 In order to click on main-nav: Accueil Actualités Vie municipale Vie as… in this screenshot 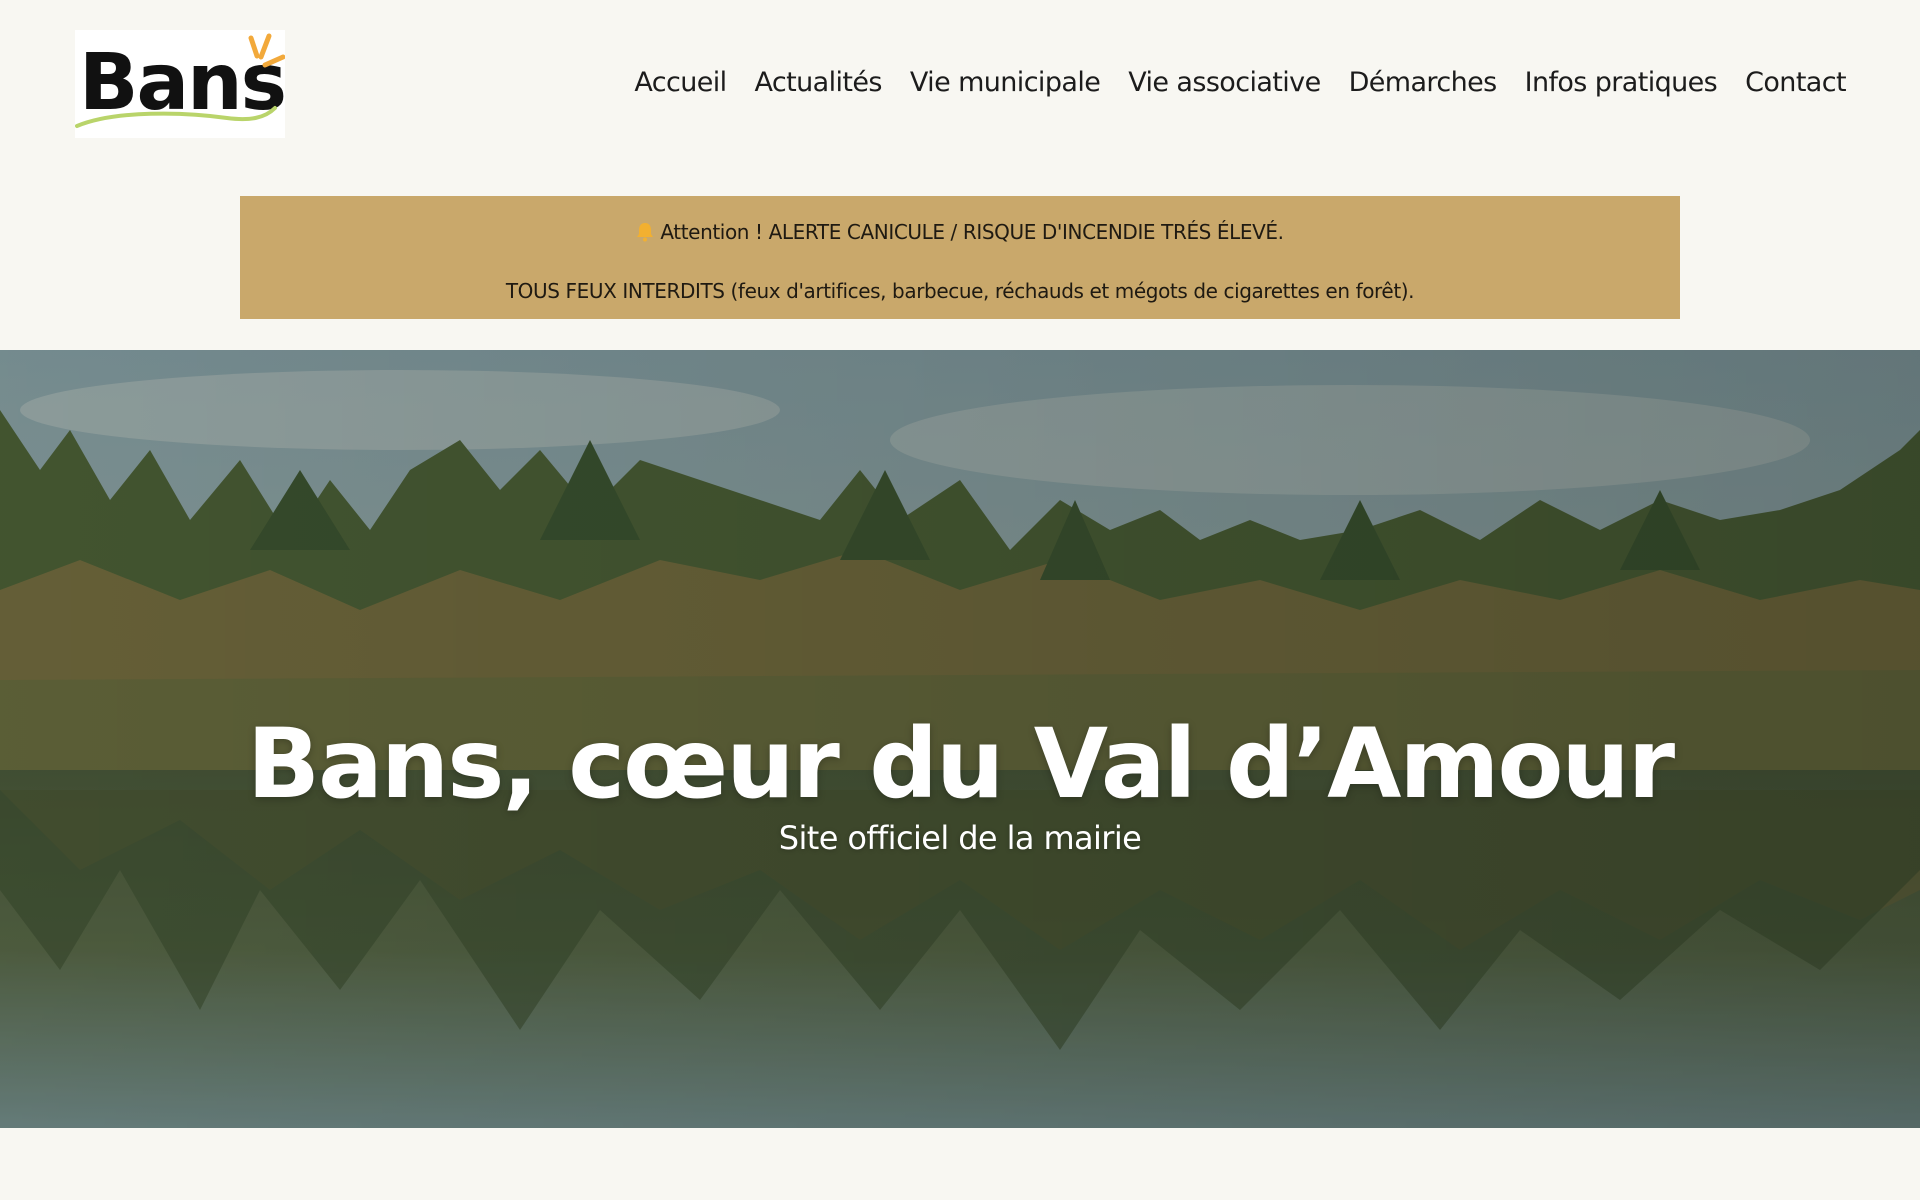, I will do `click(1226, 83)`.